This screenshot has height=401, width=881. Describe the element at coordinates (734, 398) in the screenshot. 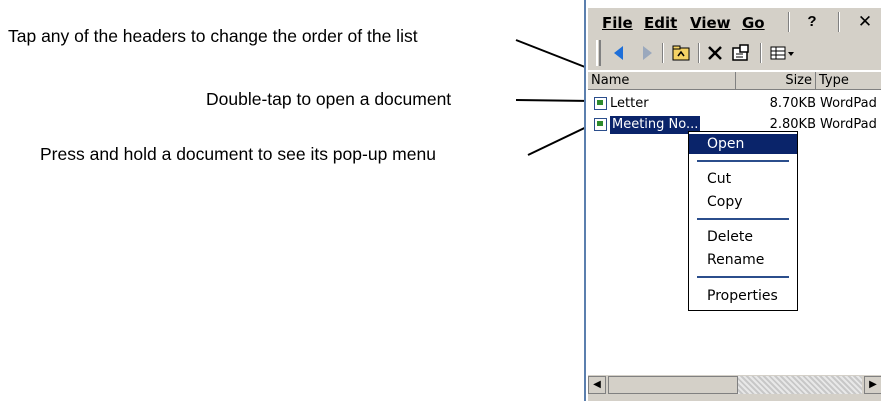

I see `taskbar` at that location.